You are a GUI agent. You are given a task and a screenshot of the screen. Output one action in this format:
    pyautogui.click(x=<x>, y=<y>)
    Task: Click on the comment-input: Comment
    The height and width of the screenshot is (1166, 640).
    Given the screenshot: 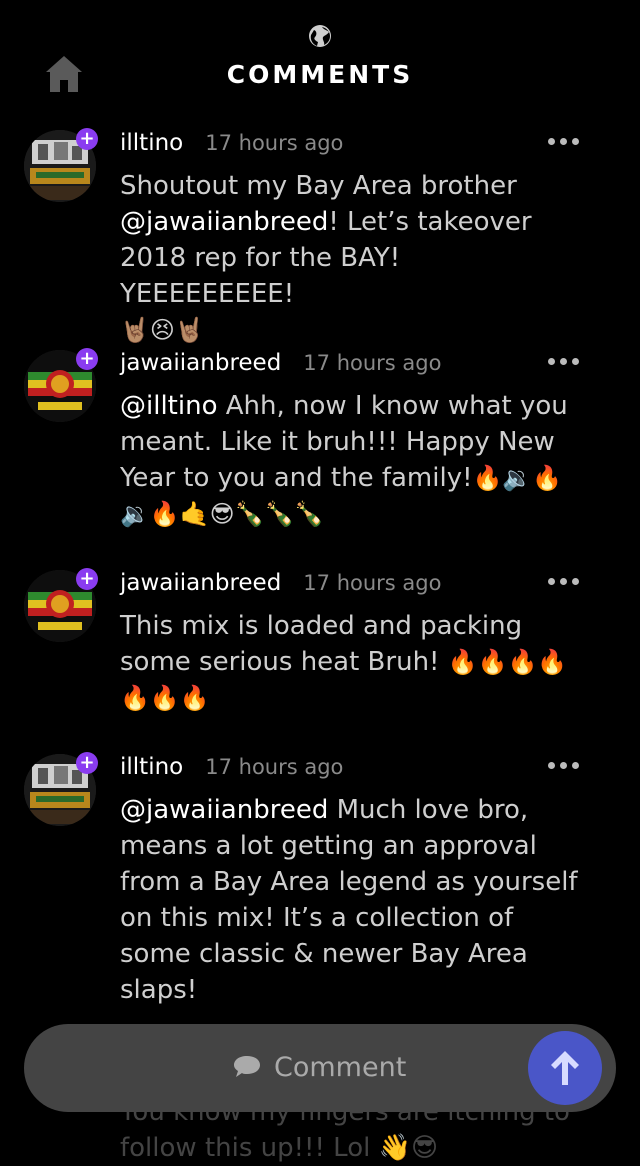 What is the action you would take?
    pyautogui.click(x=340, y=1067)
    